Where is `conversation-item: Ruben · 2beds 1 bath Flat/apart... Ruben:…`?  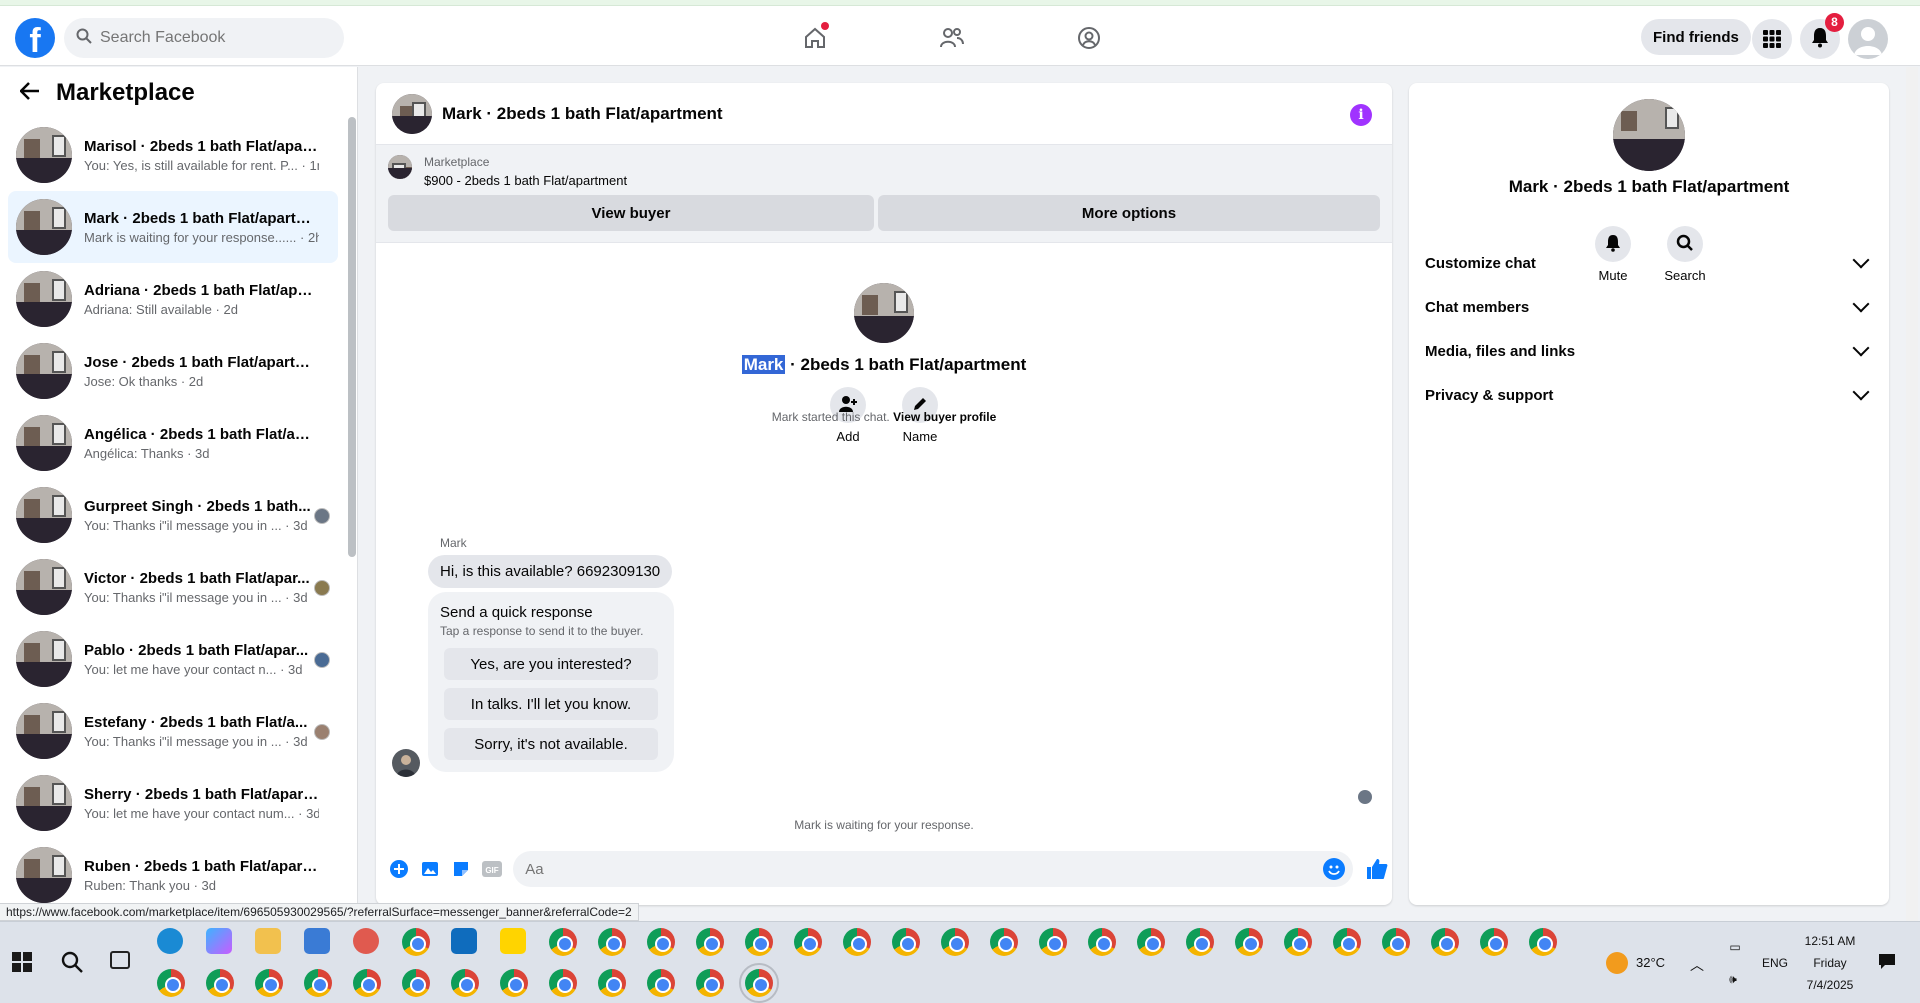 conversation-item: Ruben · 2beds 1 bath Flat/apart... Ruben:… is located at coordinates (173, 875).